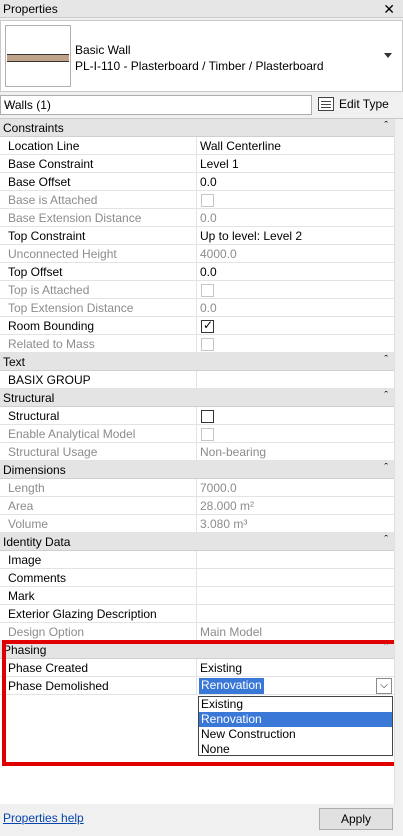  Describe the element at coordinates (71, 308) in the screenshot. I see `prop-name: Top Extension Distance` at that location.